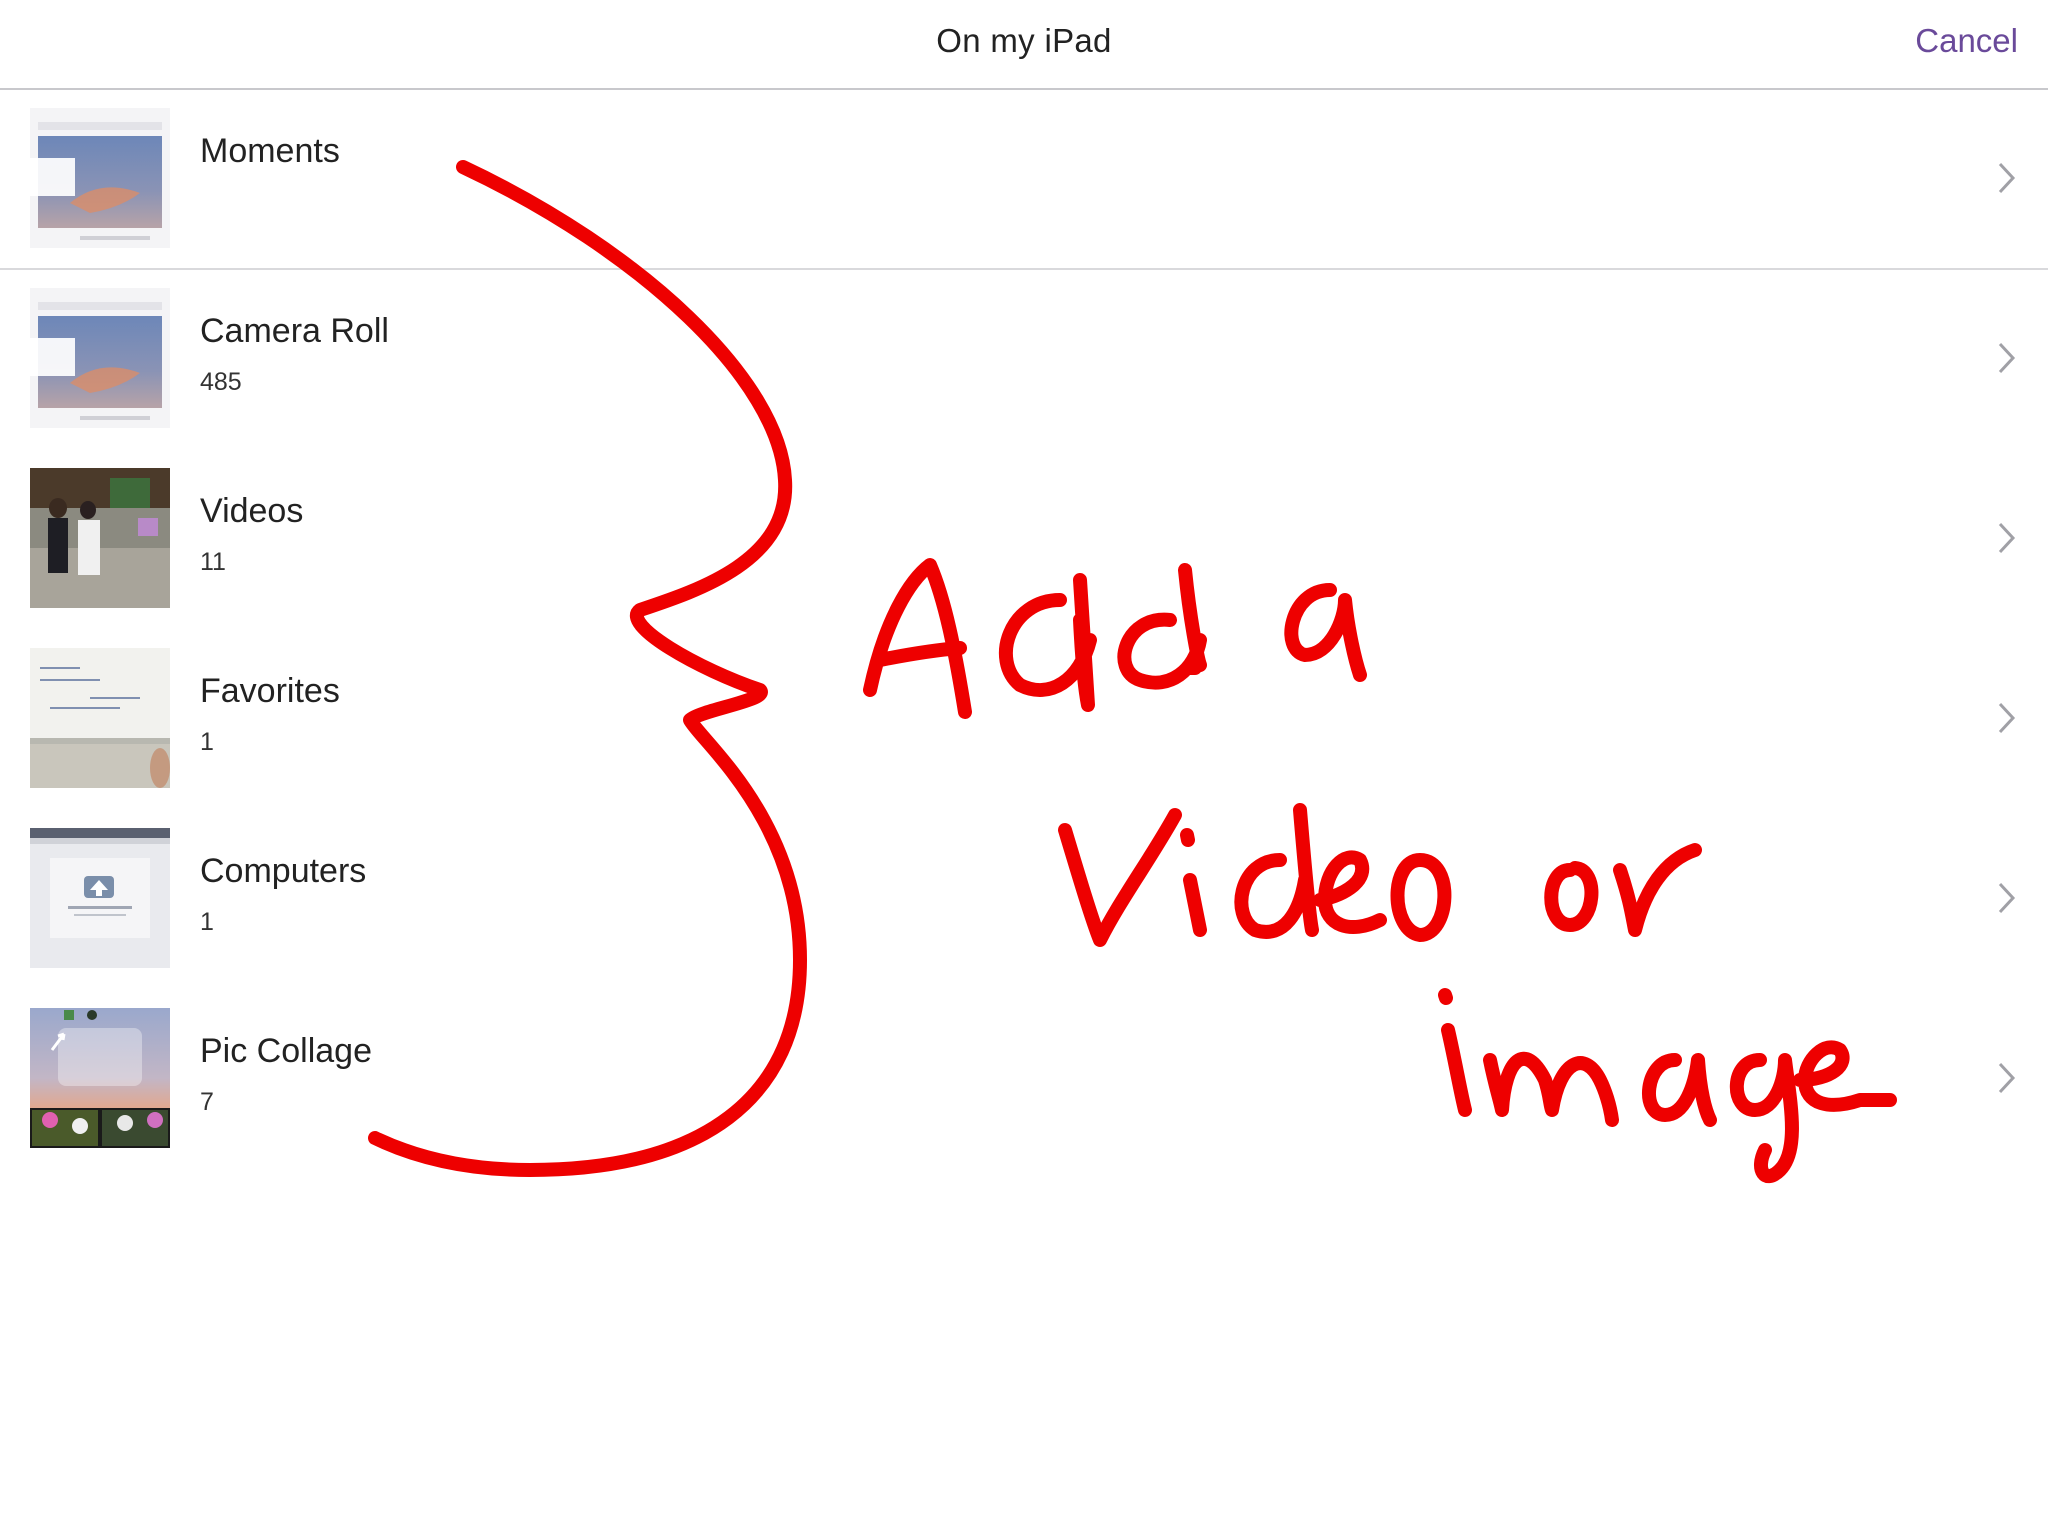 The height and width of the screenshot is (1536, 2048). What do you see at coordinates (213, 562) in the screenshot?
I see `album-count: 11` at bounding box center [213, 562].